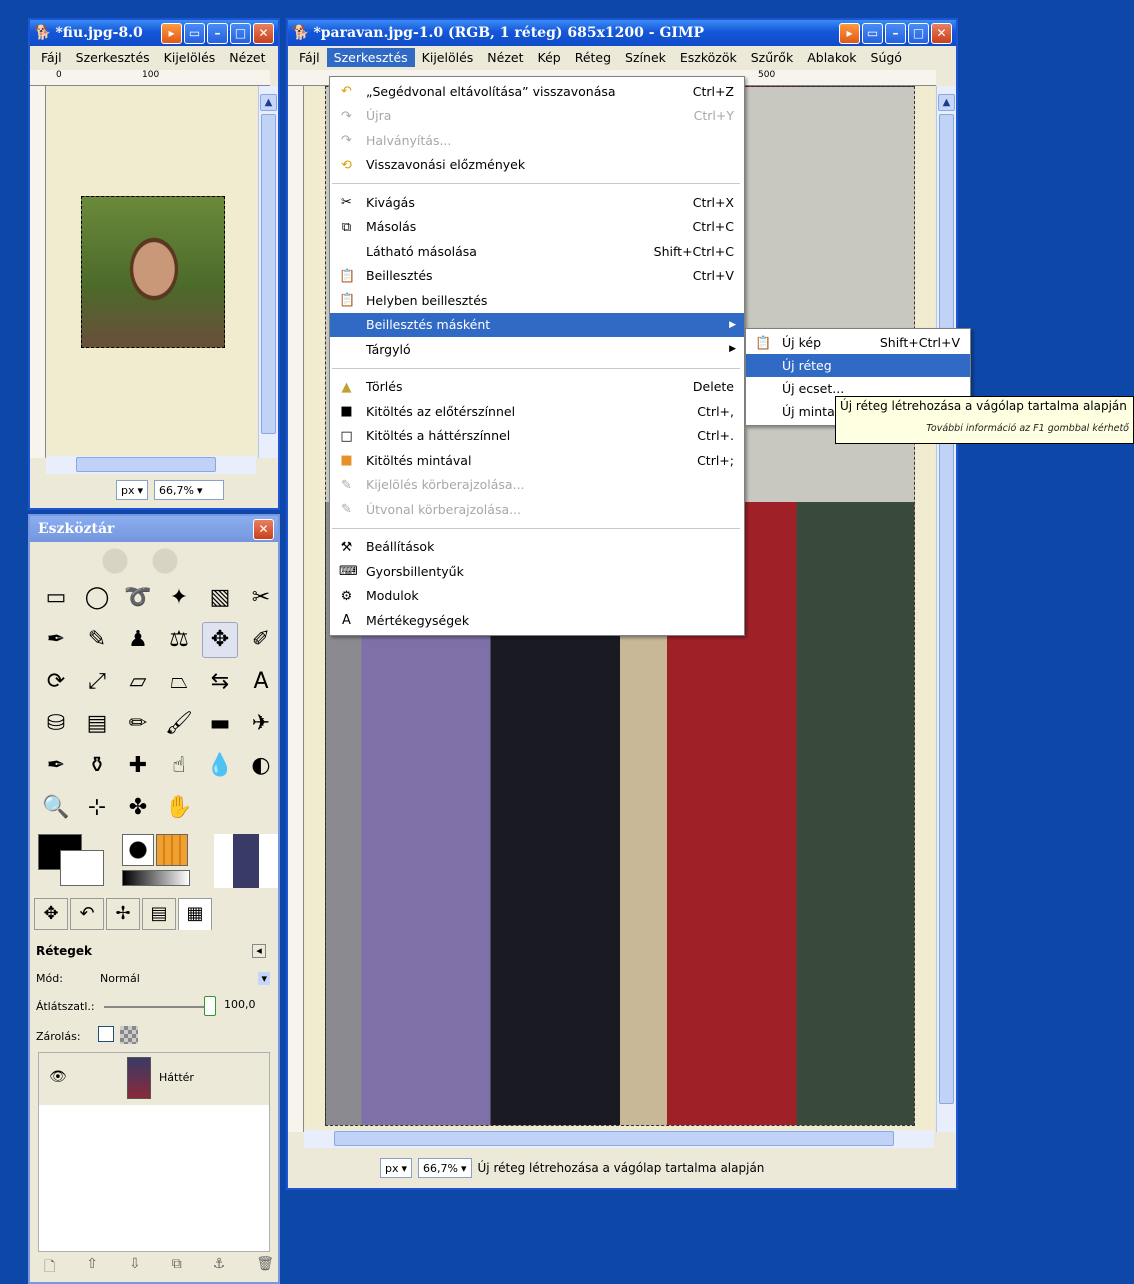 The image size is (1134, 1284). Describe the element at coordinates (537, 202) in the screenshot. I see `edit-menu-item: ✂ Kivágás Ctrl+X` at that location.